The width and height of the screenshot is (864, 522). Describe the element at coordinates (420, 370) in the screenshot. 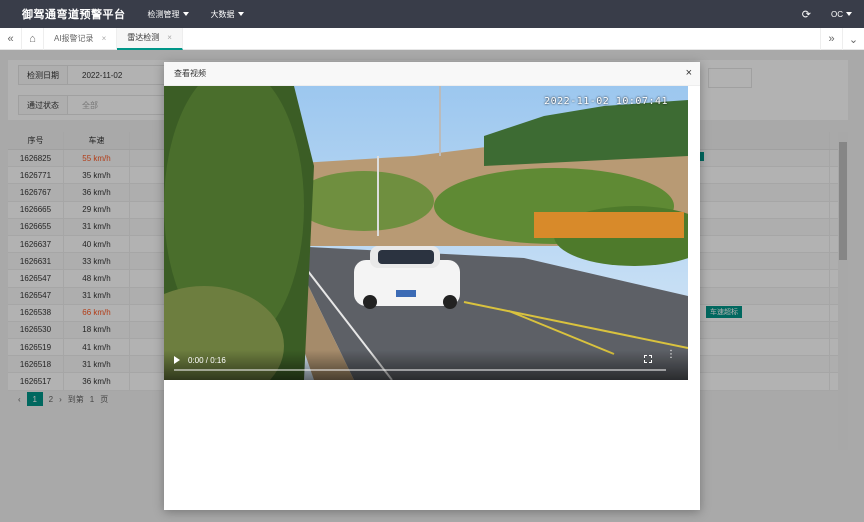

I see `progress-bar` at that location.